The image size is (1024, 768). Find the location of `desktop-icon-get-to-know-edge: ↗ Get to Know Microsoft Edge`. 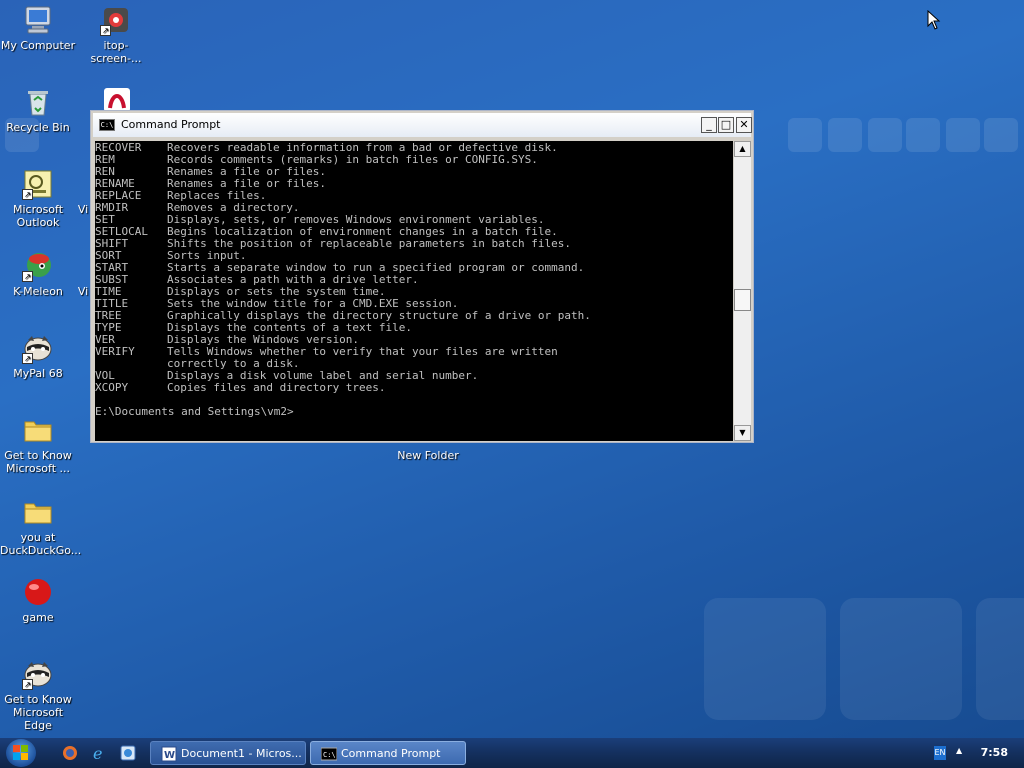

desktop-icon-get-to-know-edge: ↗ Get to Know Microsoft Edge is located at coordinates (38, 695).